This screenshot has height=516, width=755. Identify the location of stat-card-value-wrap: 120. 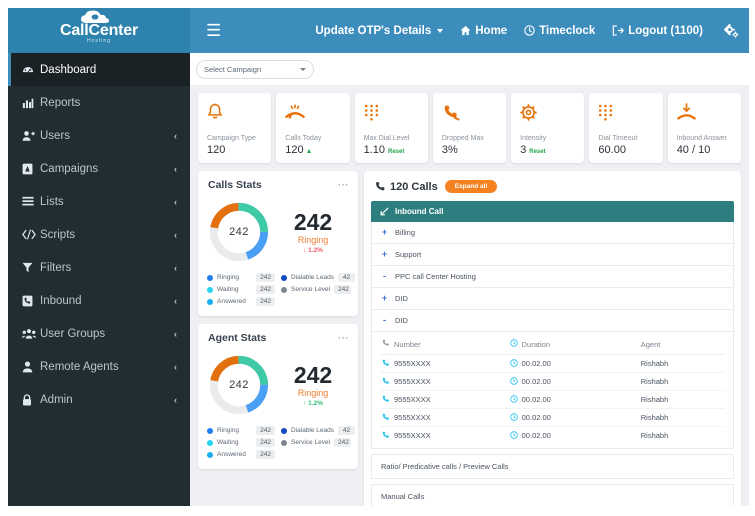
(313, 150).